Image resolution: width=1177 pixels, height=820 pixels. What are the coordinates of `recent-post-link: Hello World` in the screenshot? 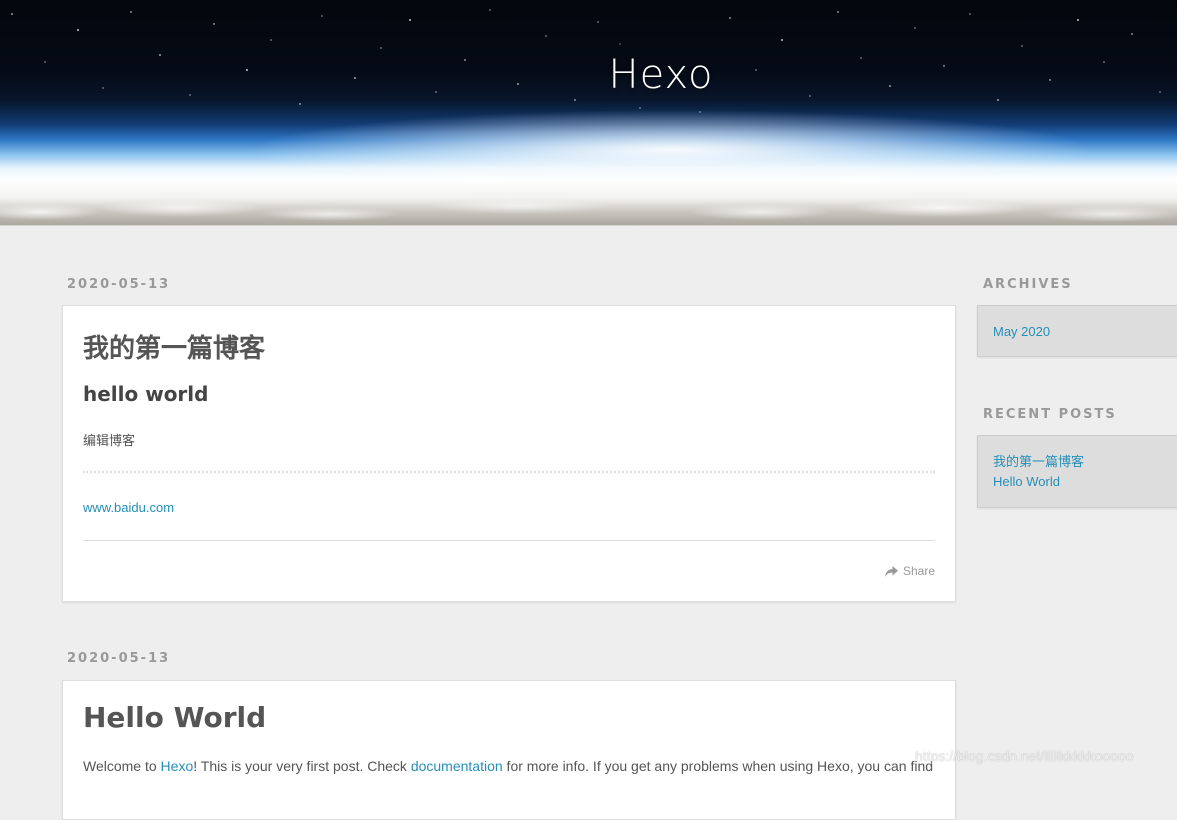 It's located at (1082, 482).